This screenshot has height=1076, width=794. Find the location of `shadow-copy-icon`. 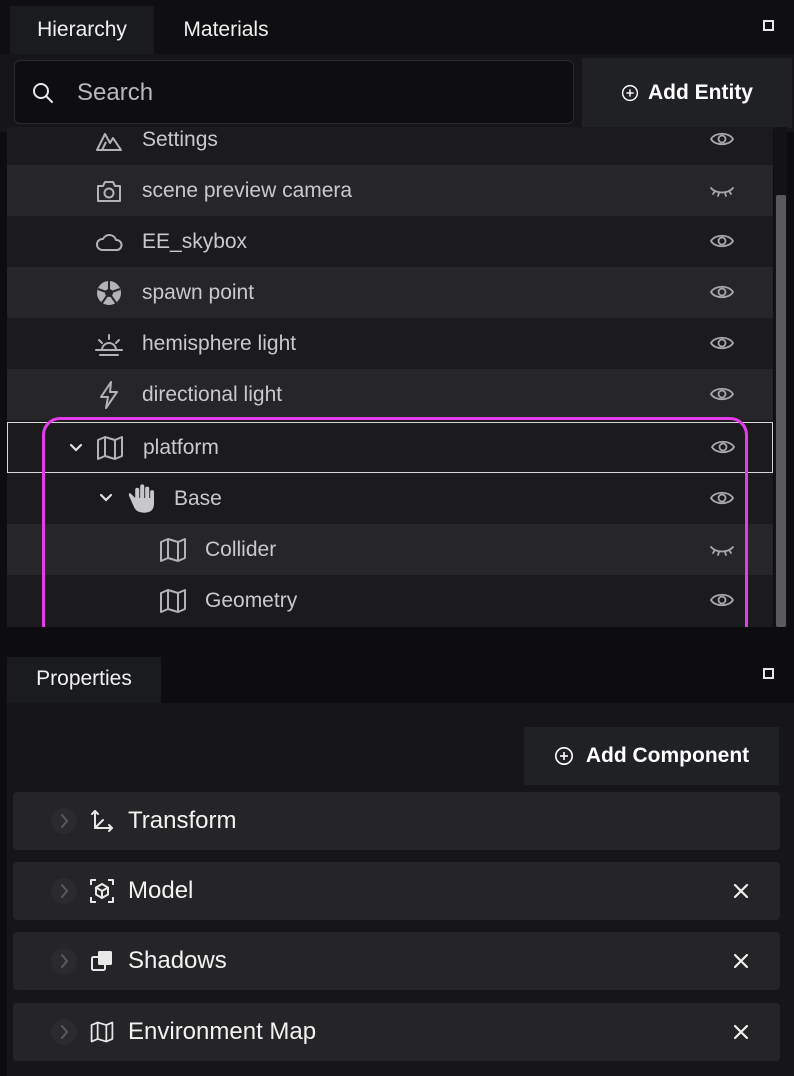

shadow-copy-icon is located at coordinates (101, 961).